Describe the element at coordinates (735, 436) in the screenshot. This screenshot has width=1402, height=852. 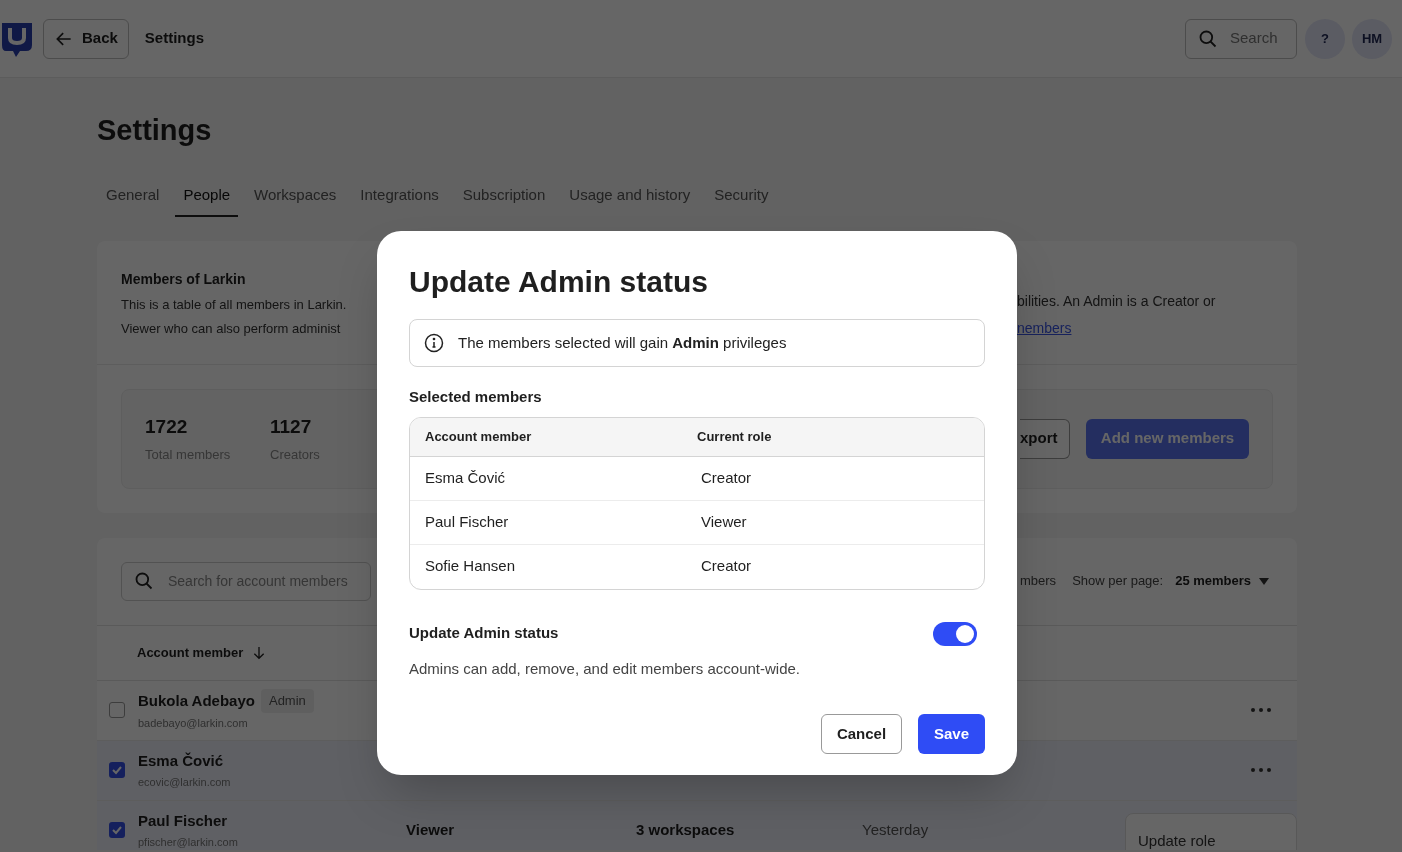
I see `column-header: Current role` at that location.